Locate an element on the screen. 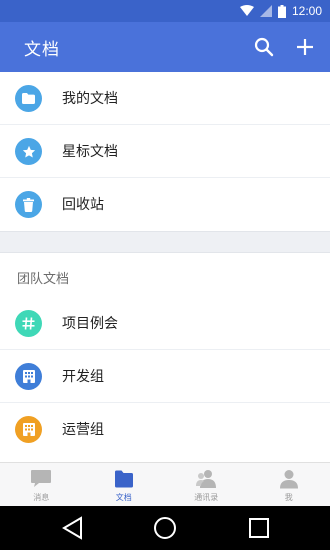 Image resolution: width=330 pixels, height=550 pixels. signal-icon is located at coordinates (265, 11).